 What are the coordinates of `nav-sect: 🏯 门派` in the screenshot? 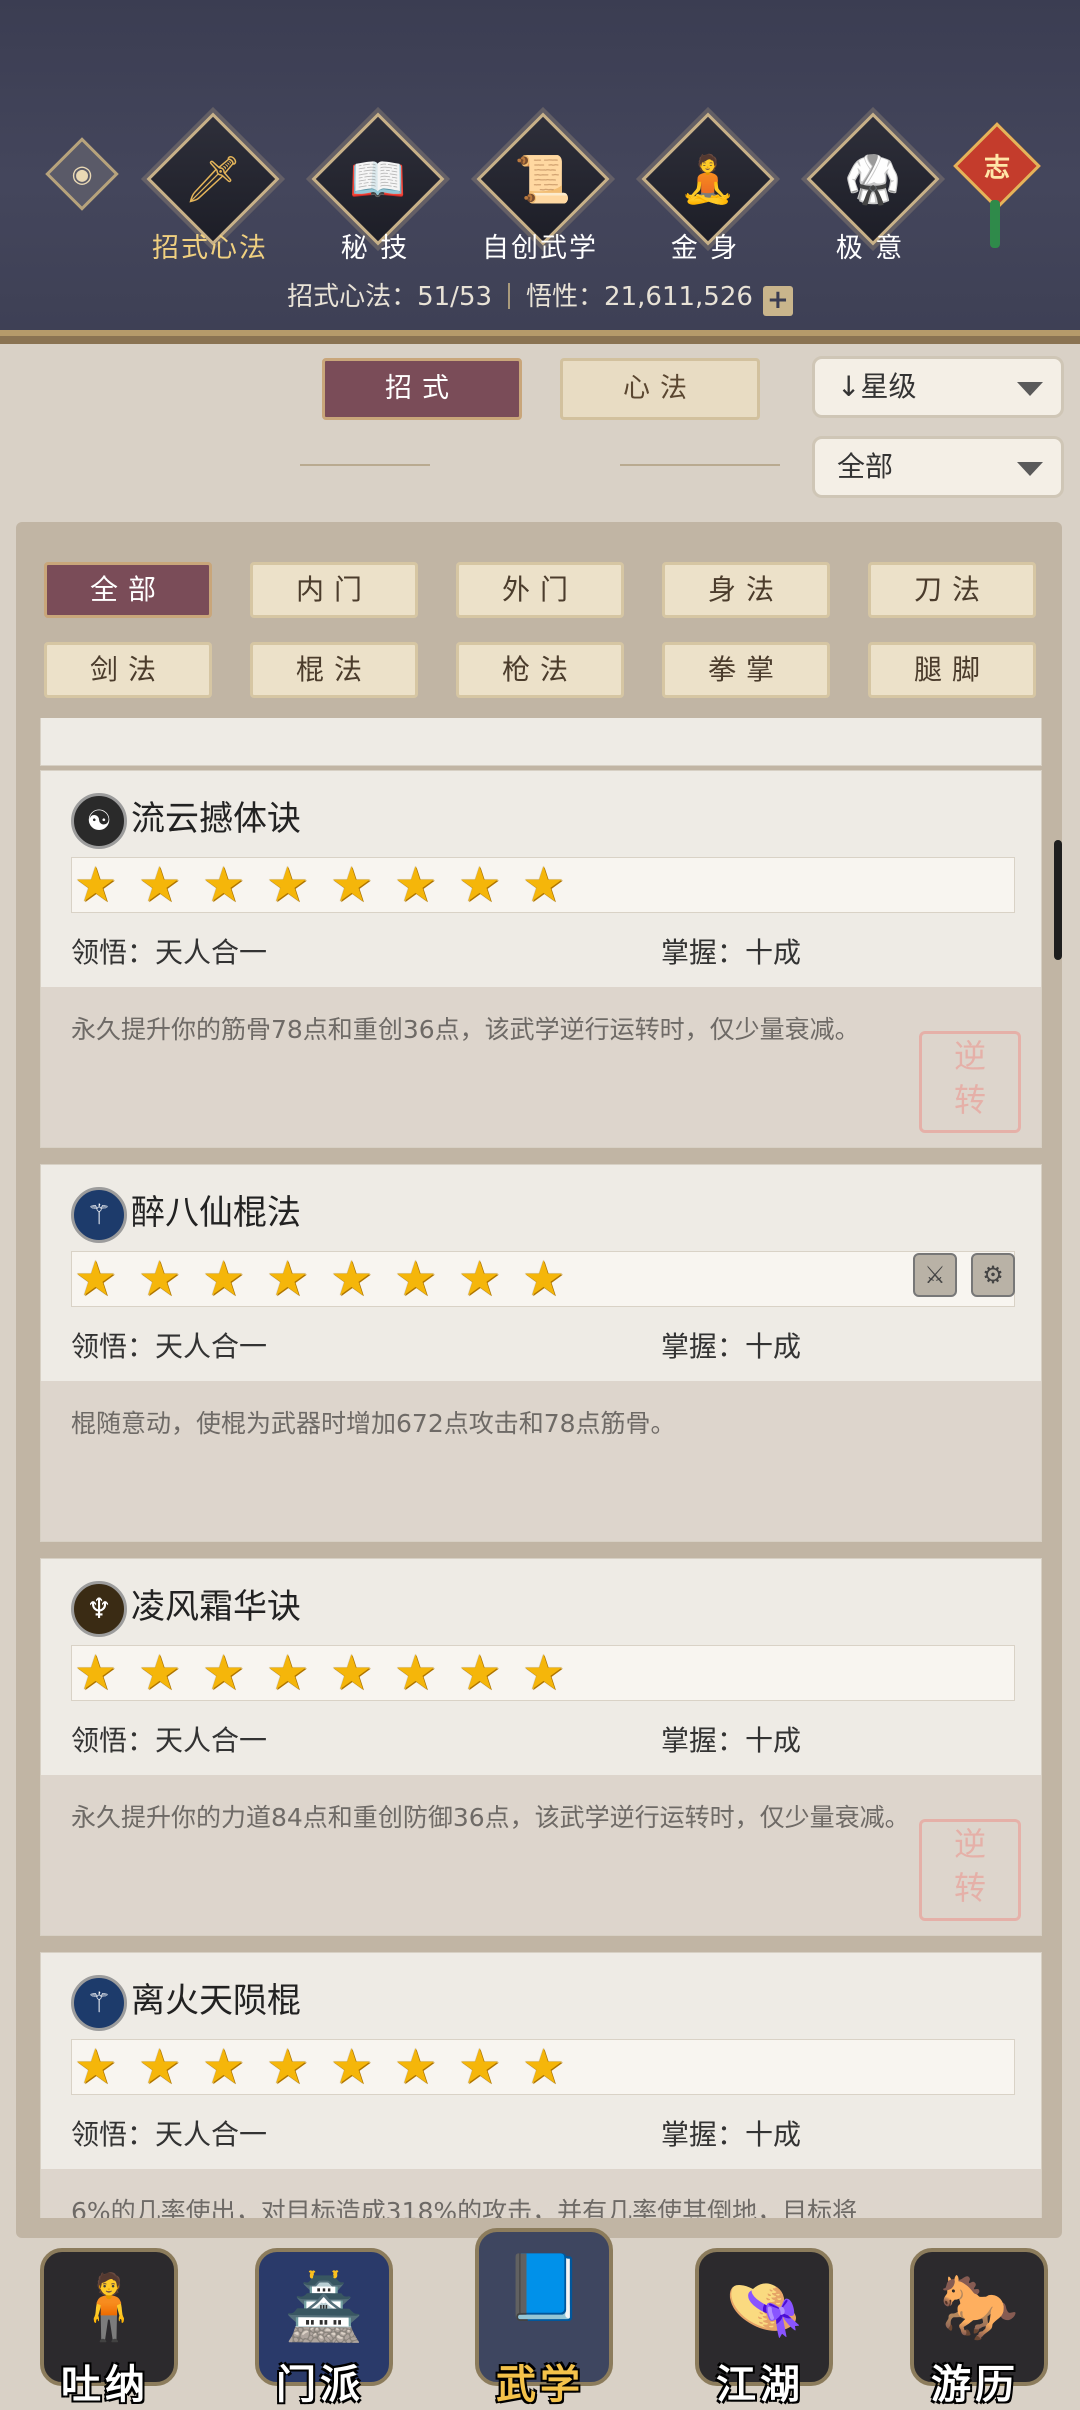 It's located at (320, 2328).